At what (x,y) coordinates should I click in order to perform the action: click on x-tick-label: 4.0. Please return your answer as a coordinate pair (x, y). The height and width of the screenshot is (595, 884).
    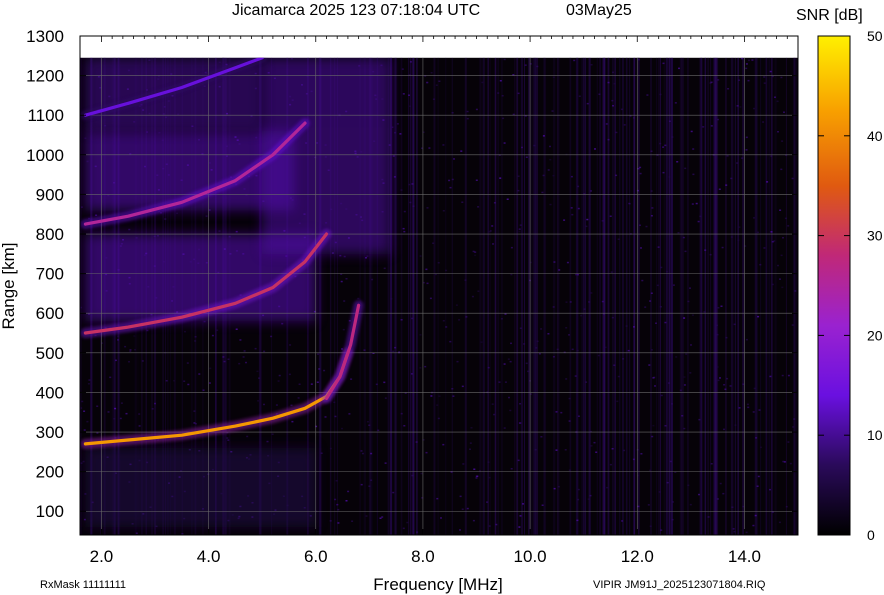
    Looking at the image, I should click on (209, 556).